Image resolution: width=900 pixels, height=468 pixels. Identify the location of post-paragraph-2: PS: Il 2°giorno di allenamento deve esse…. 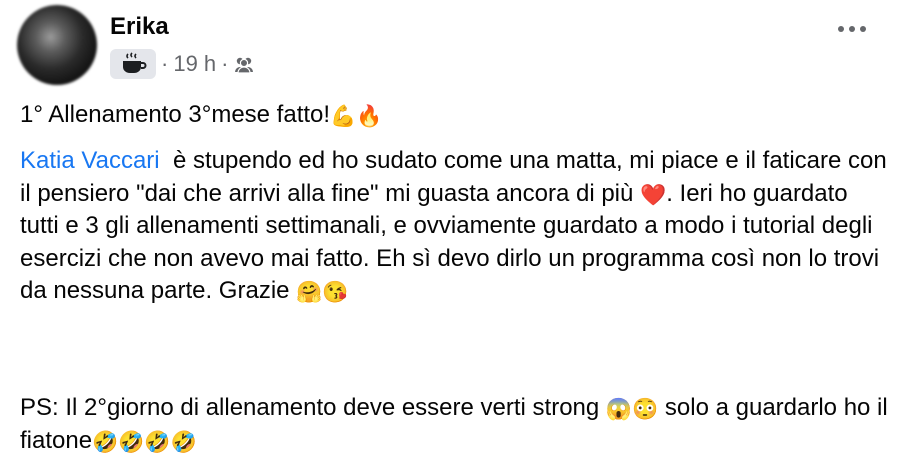
(455, 424).